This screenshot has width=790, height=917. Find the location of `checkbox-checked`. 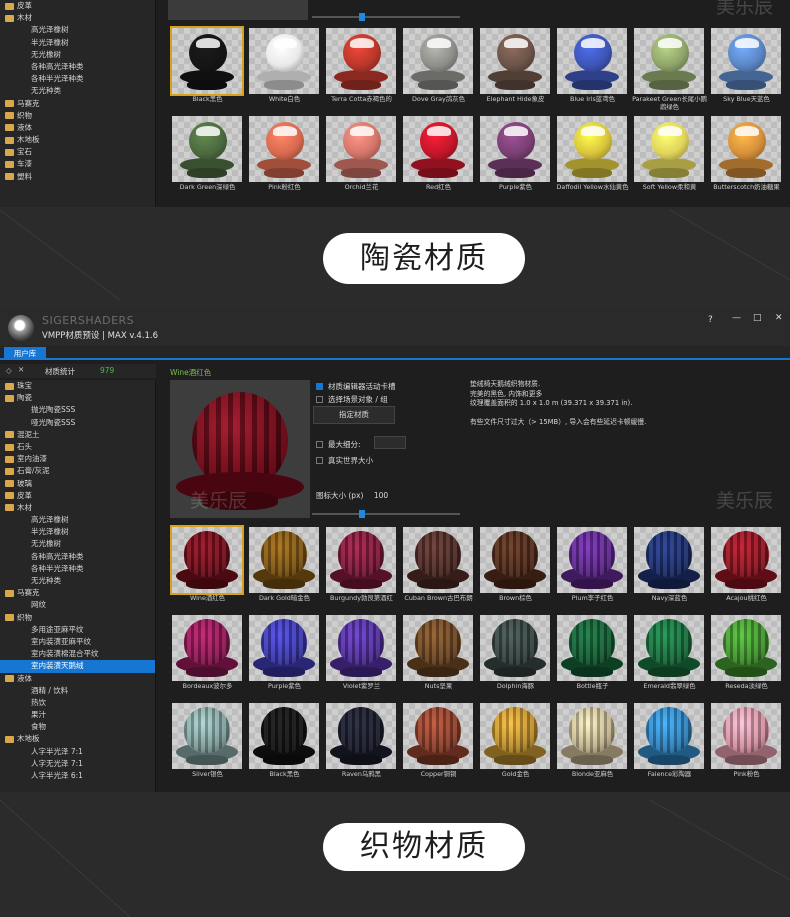

checkbox-checked is located at coordinates (319, 386).